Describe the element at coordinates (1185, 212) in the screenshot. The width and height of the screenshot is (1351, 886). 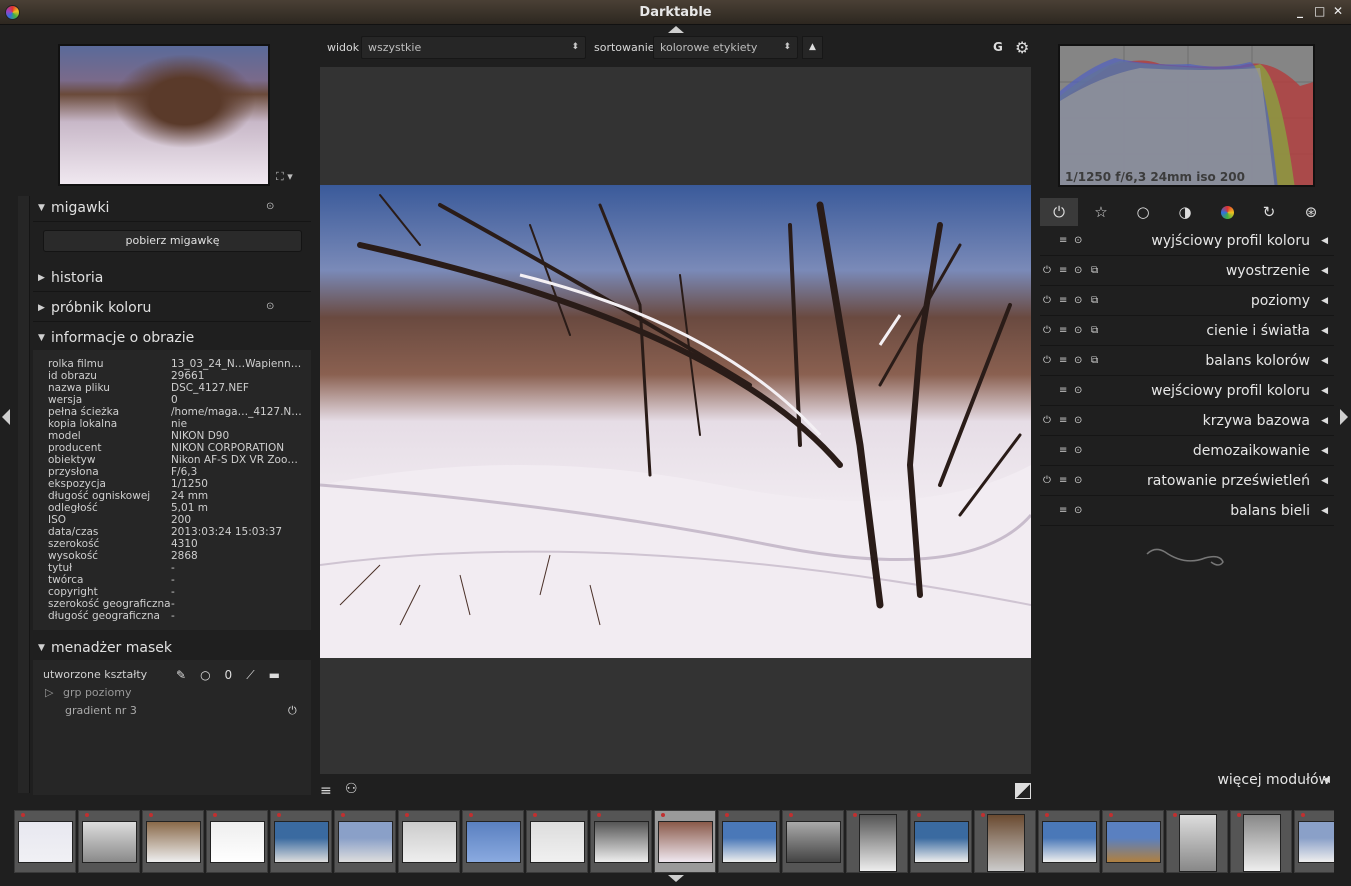
I see `tone-group-icon: ◑` at that location.